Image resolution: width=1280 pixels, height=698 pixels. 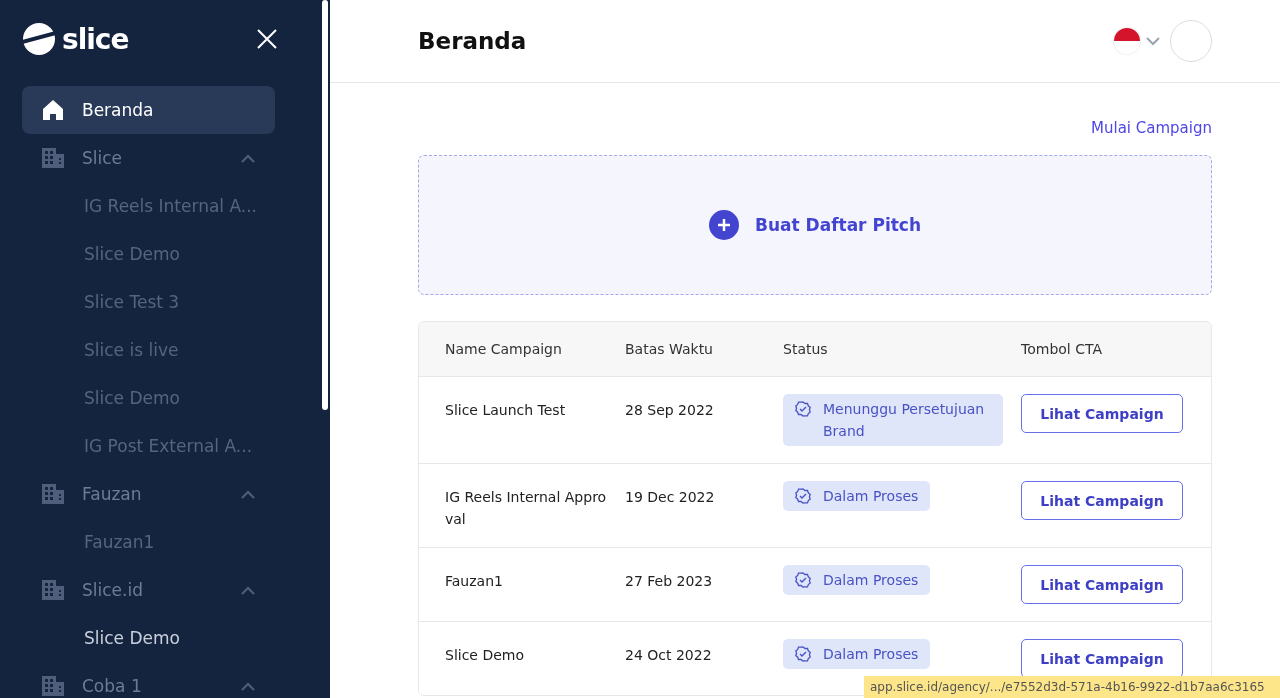 I want to click on column-header: Status, so click(x=806, y=349).